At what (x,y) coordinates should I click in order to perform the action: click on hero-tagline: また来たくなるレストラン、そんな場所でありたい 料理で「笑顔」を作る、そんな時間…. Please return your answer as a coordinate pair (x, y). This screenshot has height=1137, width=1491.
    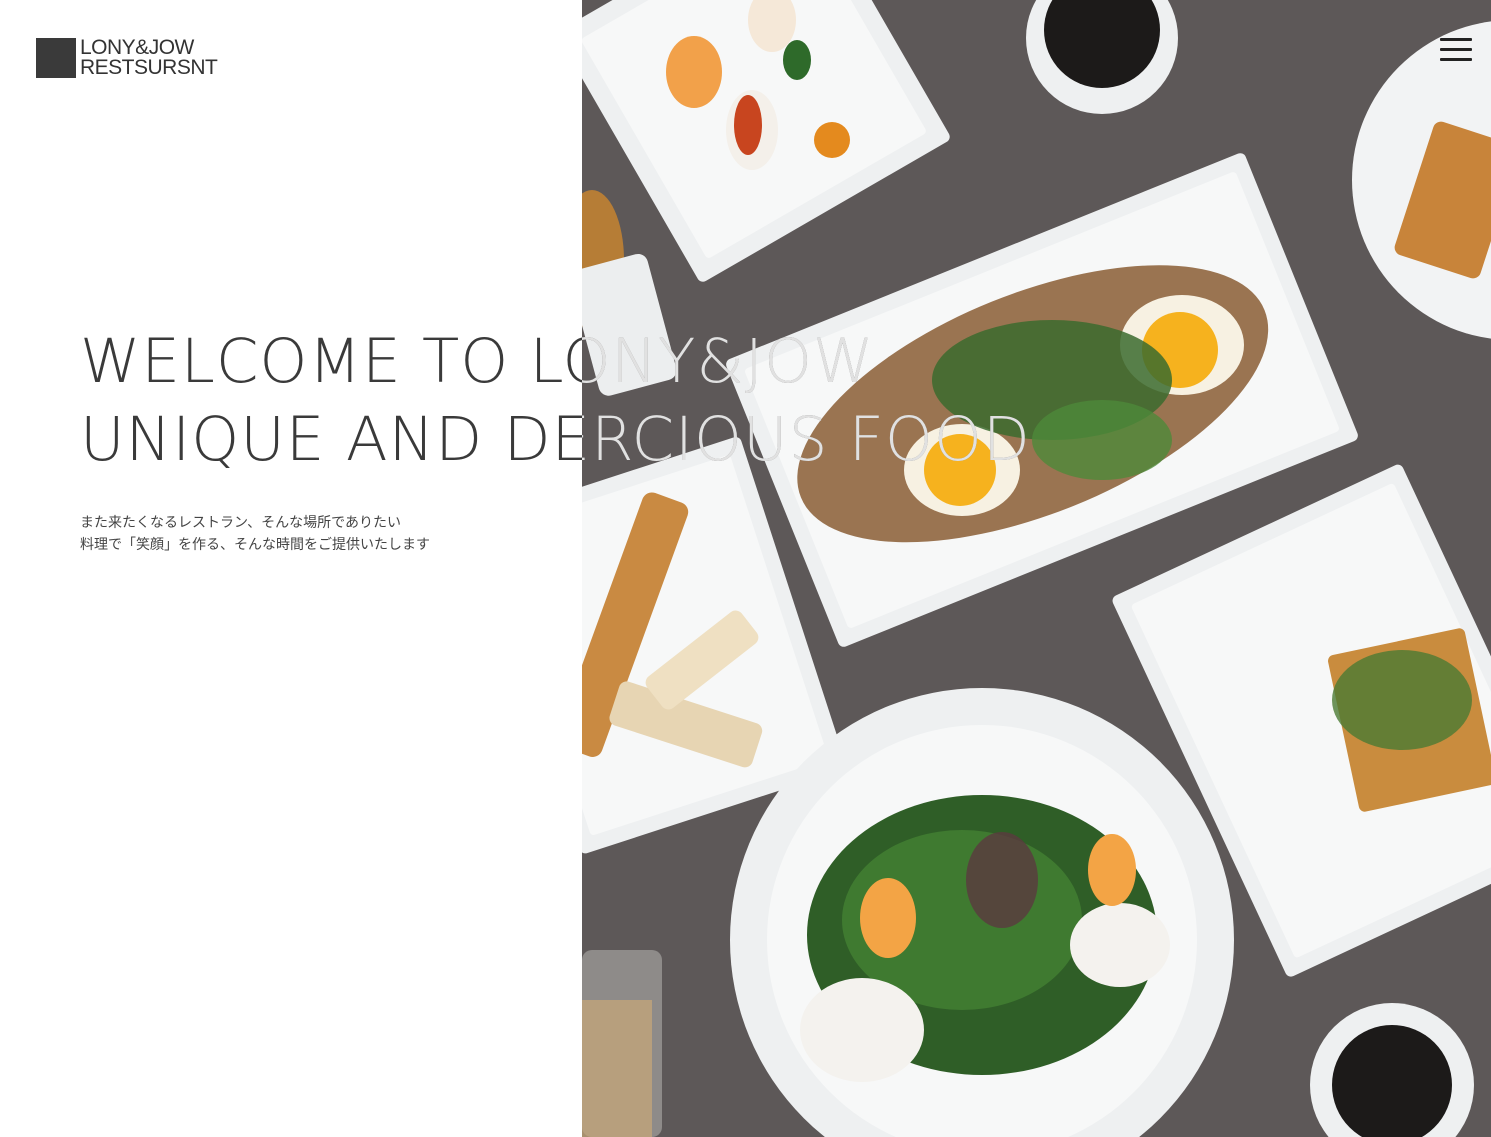
    Looking at the image, I should click on (255, 534).